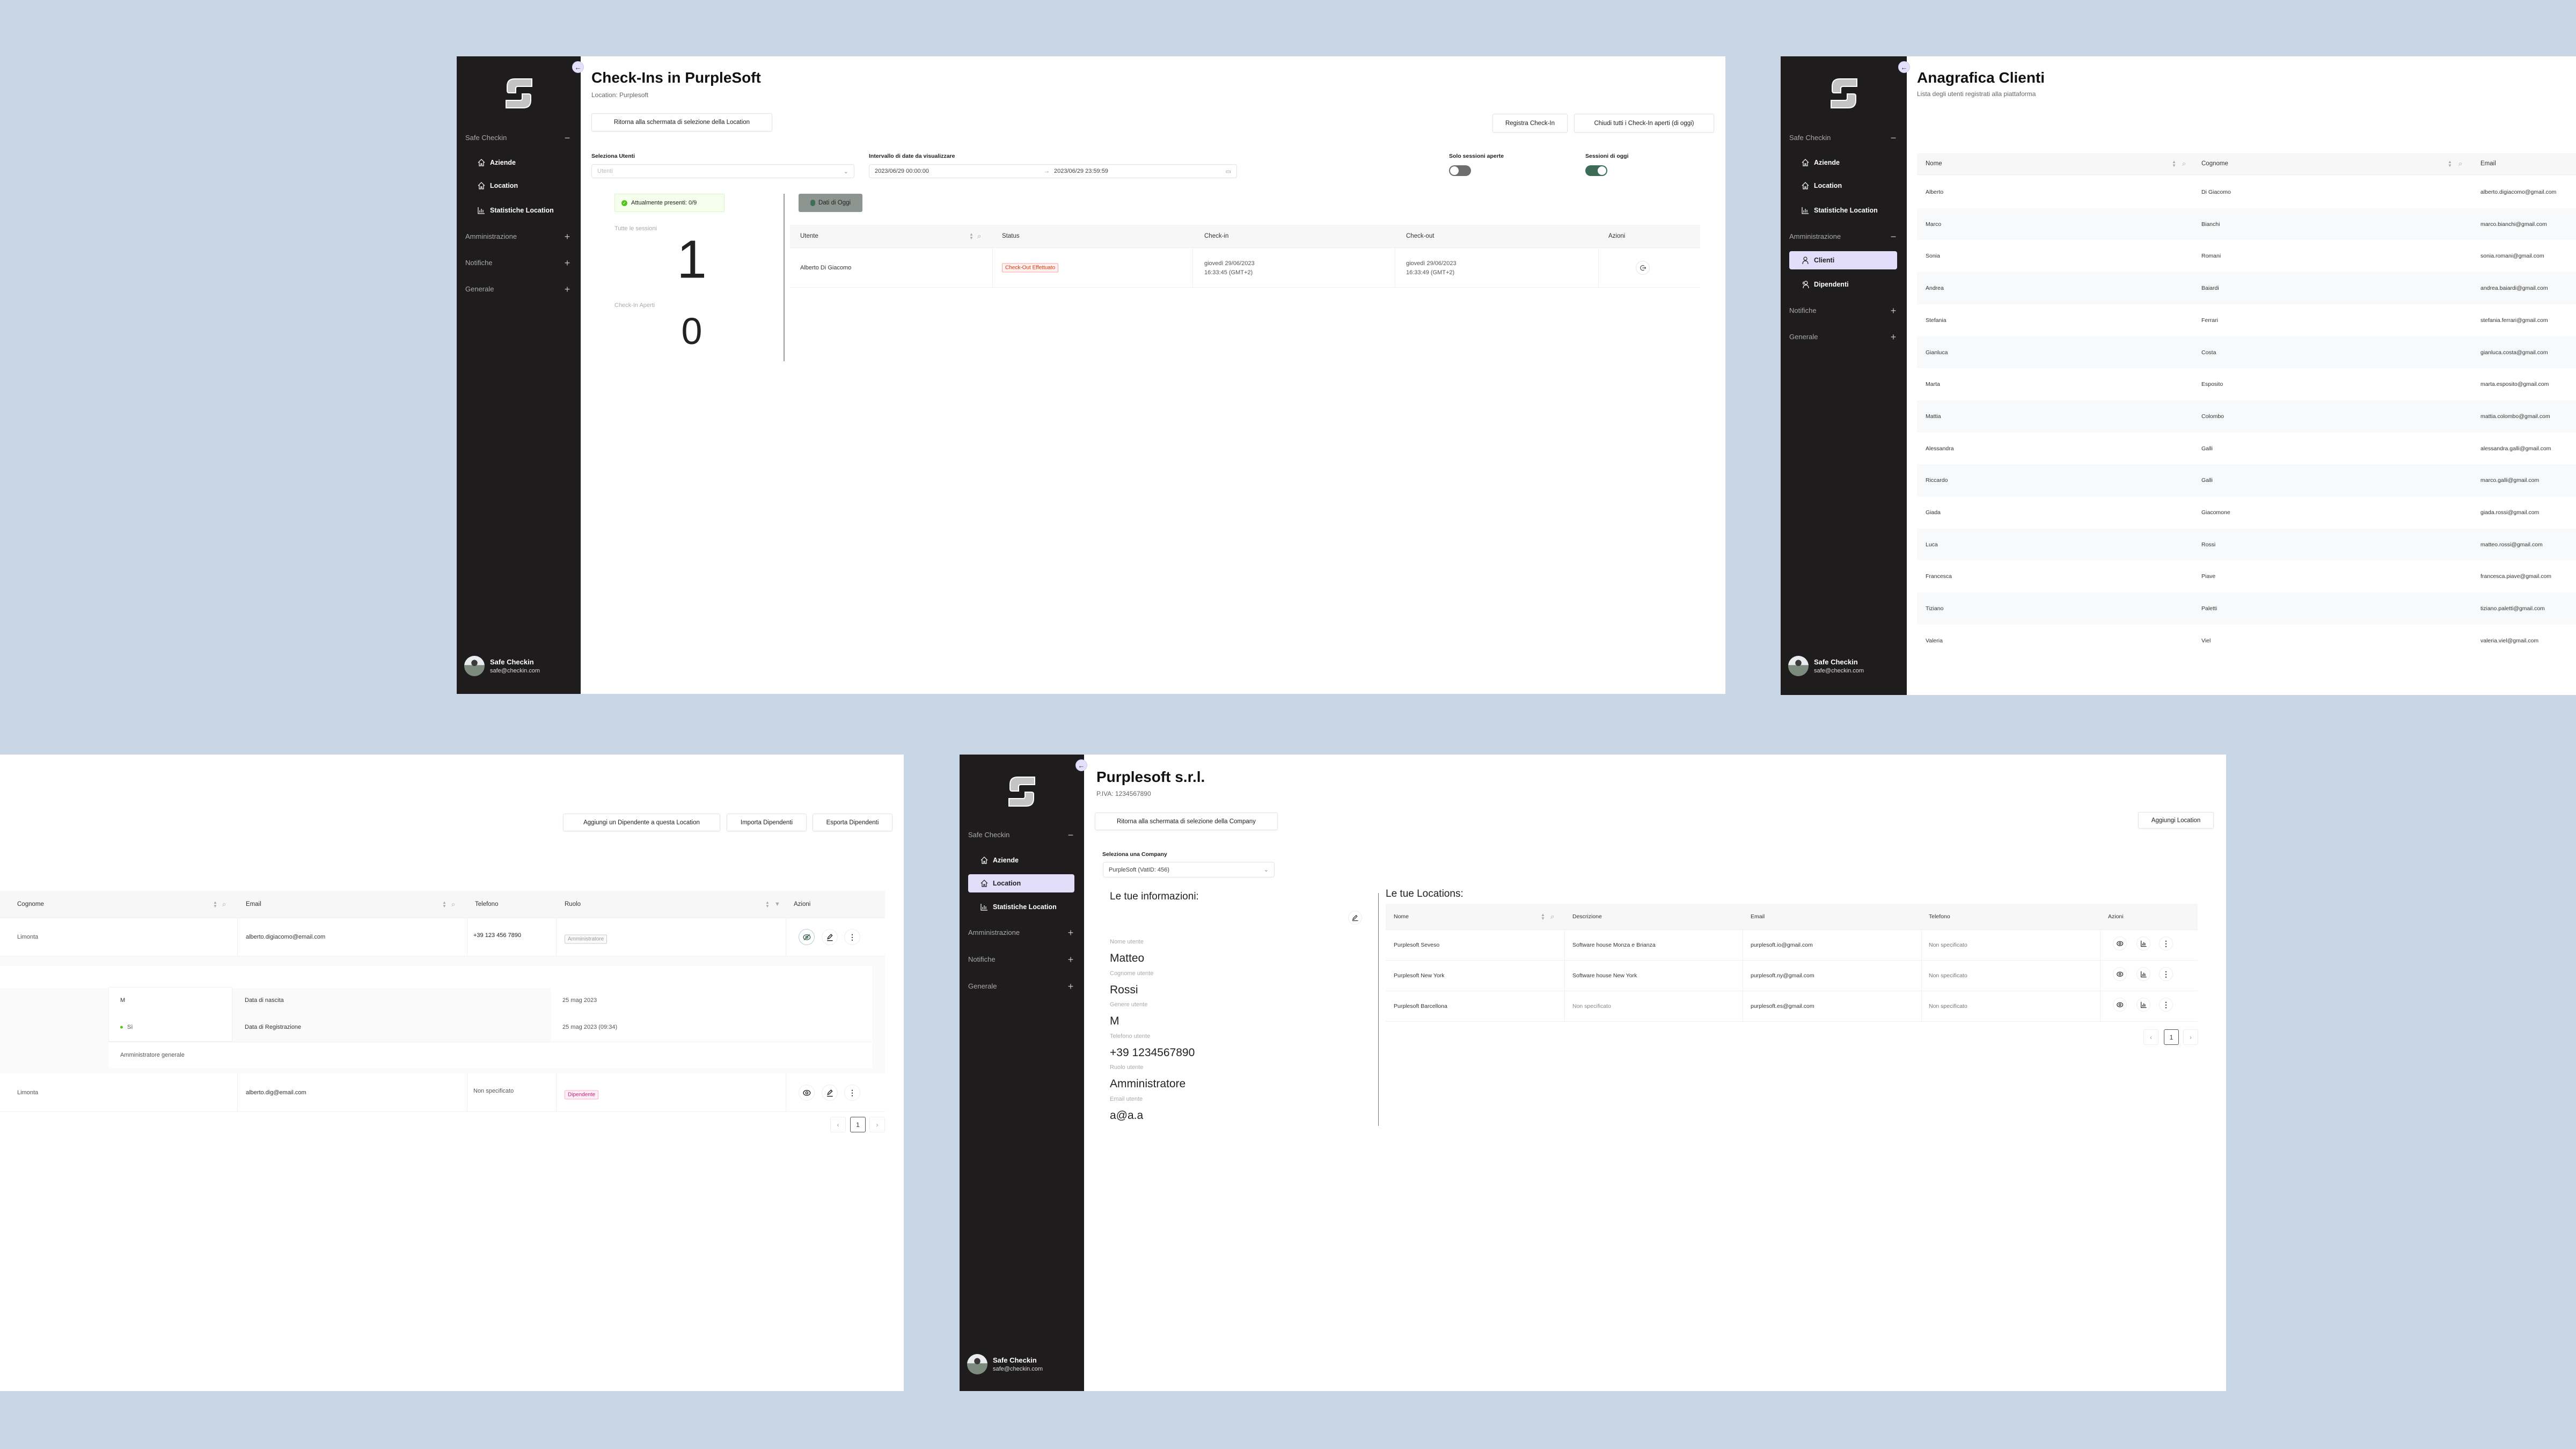 This screenshot has height=1449, width=2576. I want to click on sidebar-item-employees: Dipendenti, so click(1843, 284).